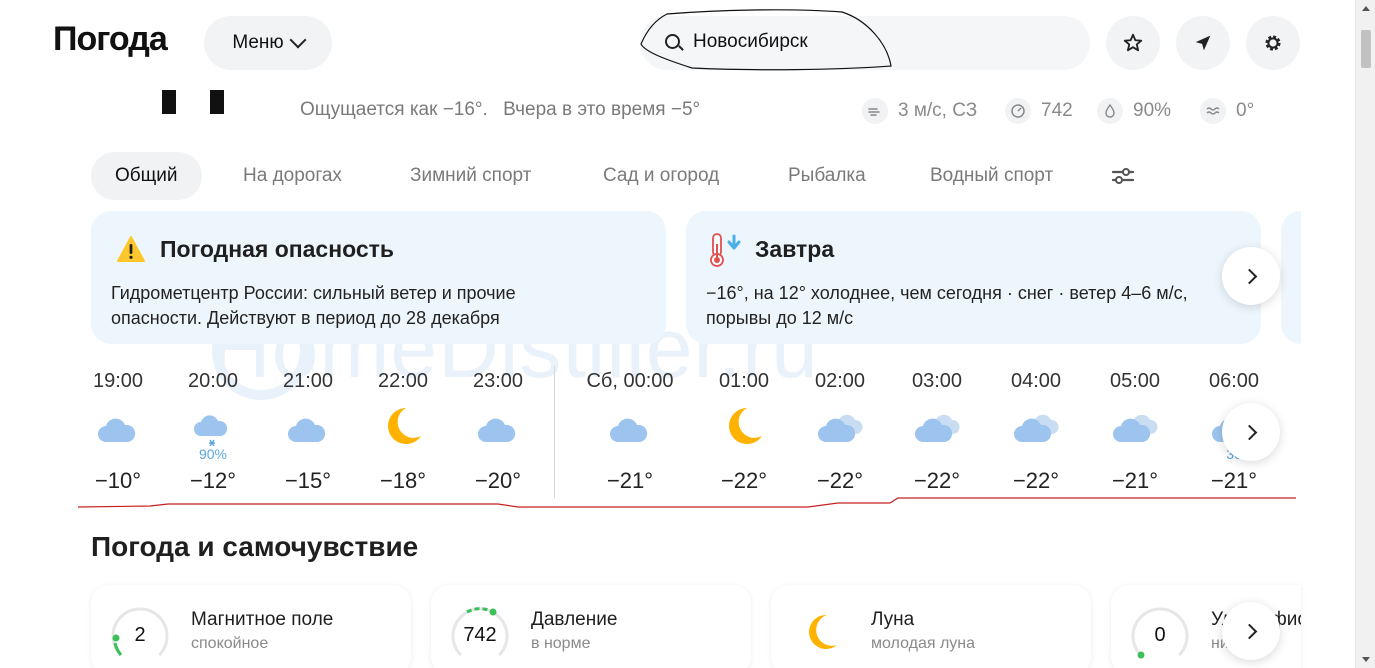  I want to click on hour-precipitation: 90%, so click(213, 454).